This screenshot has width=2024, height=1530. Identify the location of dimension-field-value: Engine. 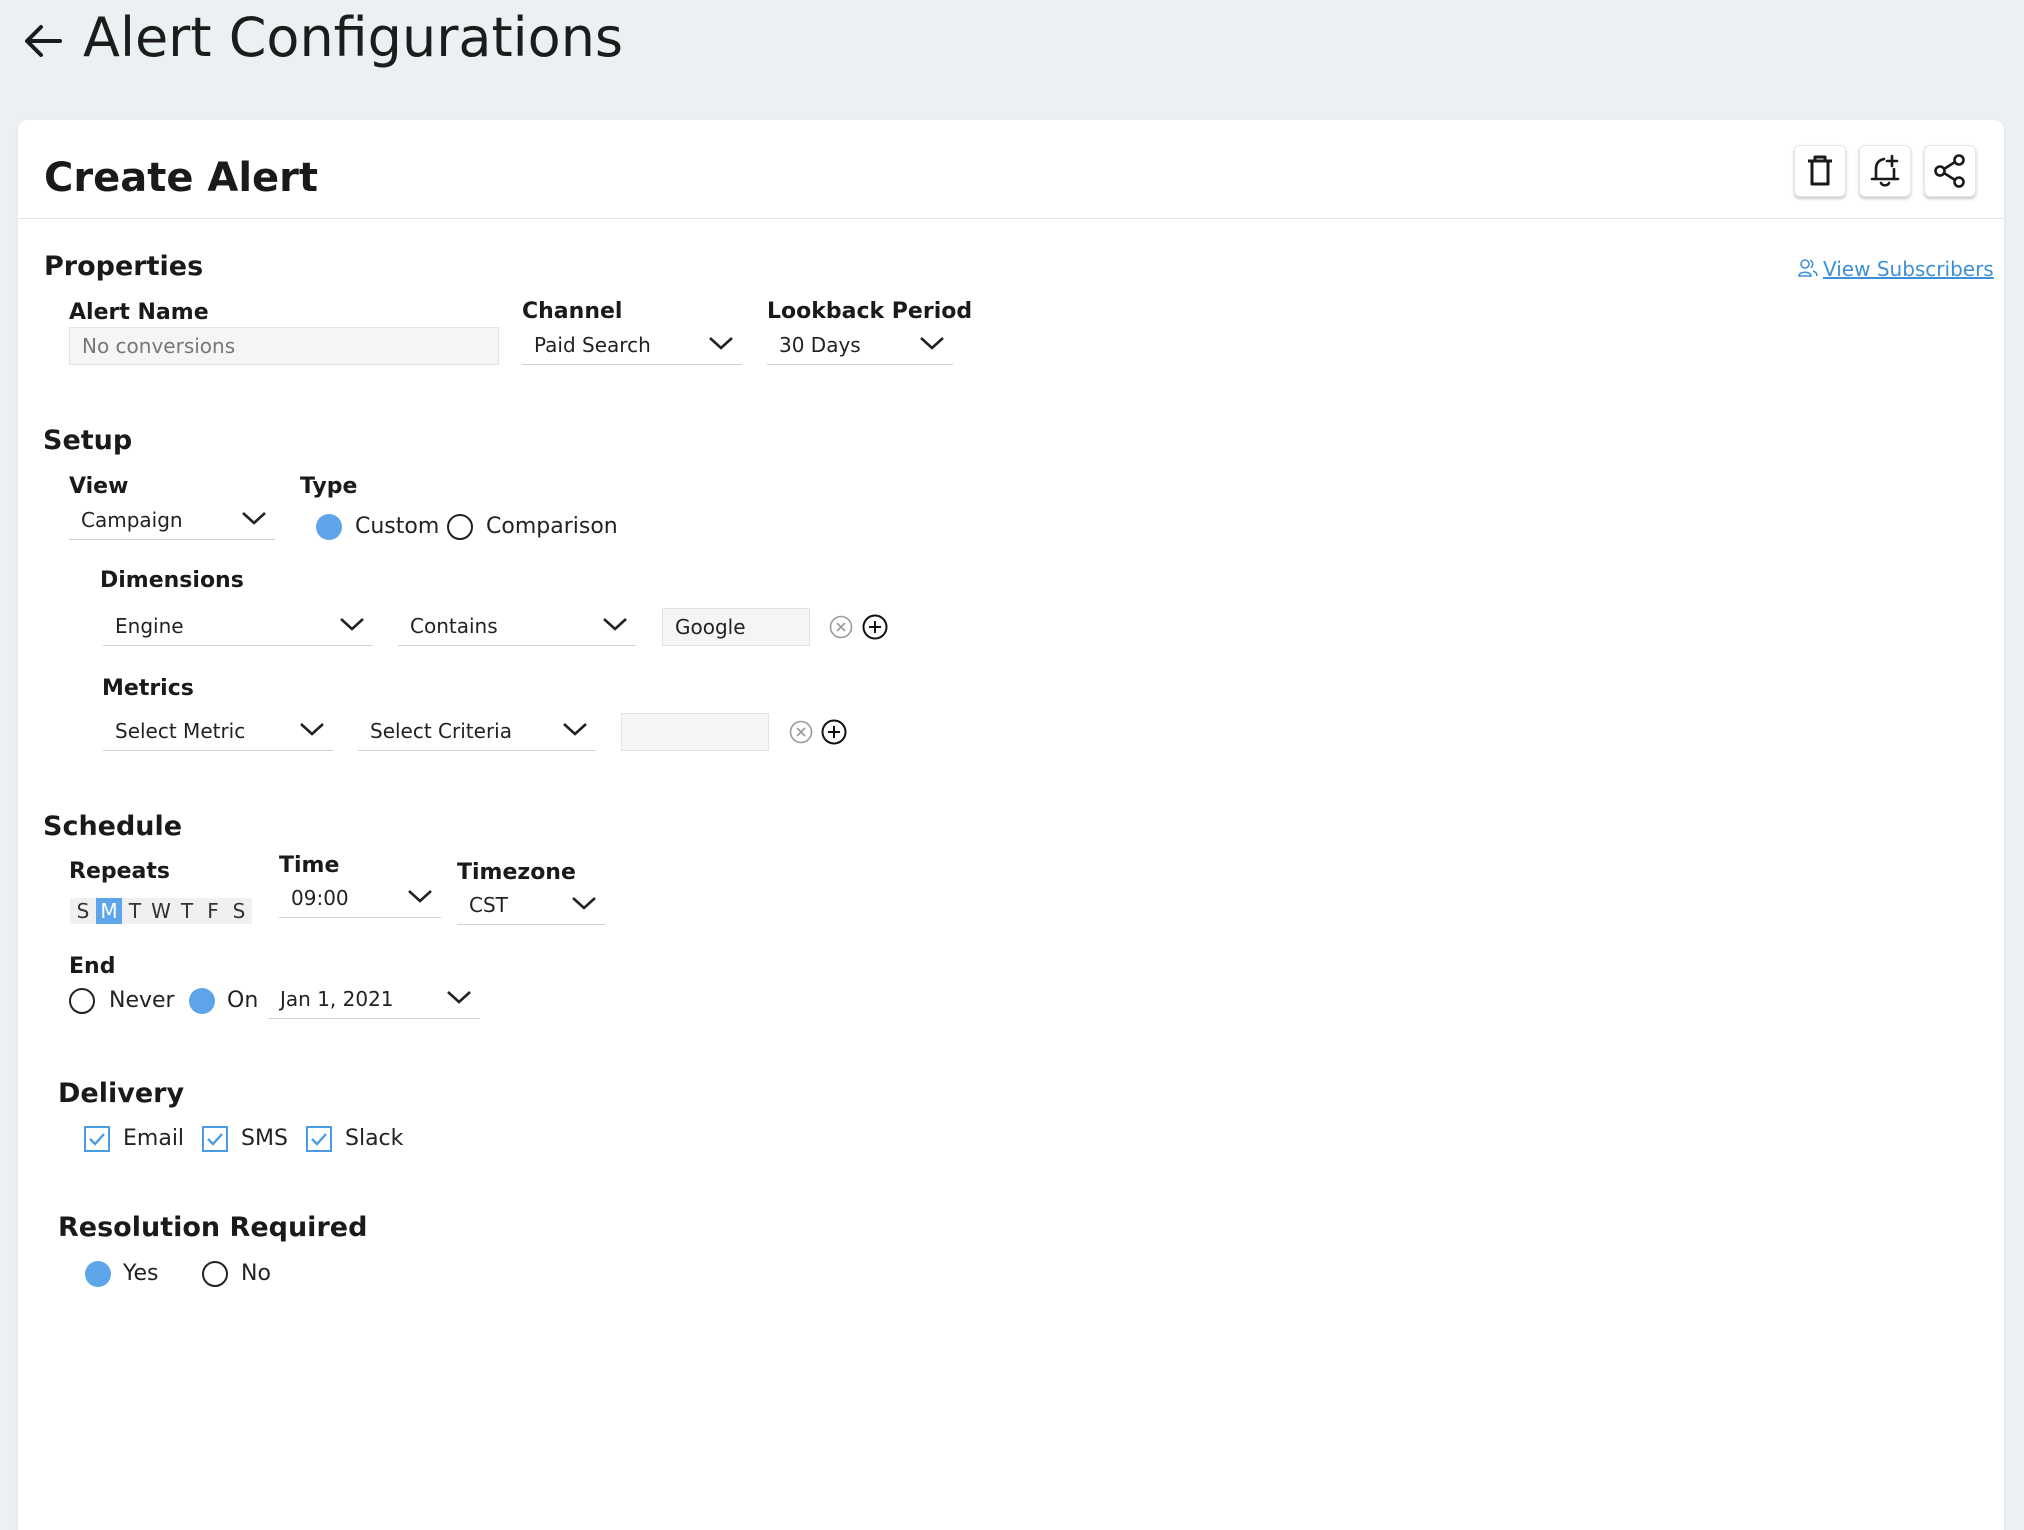
(149, 626).